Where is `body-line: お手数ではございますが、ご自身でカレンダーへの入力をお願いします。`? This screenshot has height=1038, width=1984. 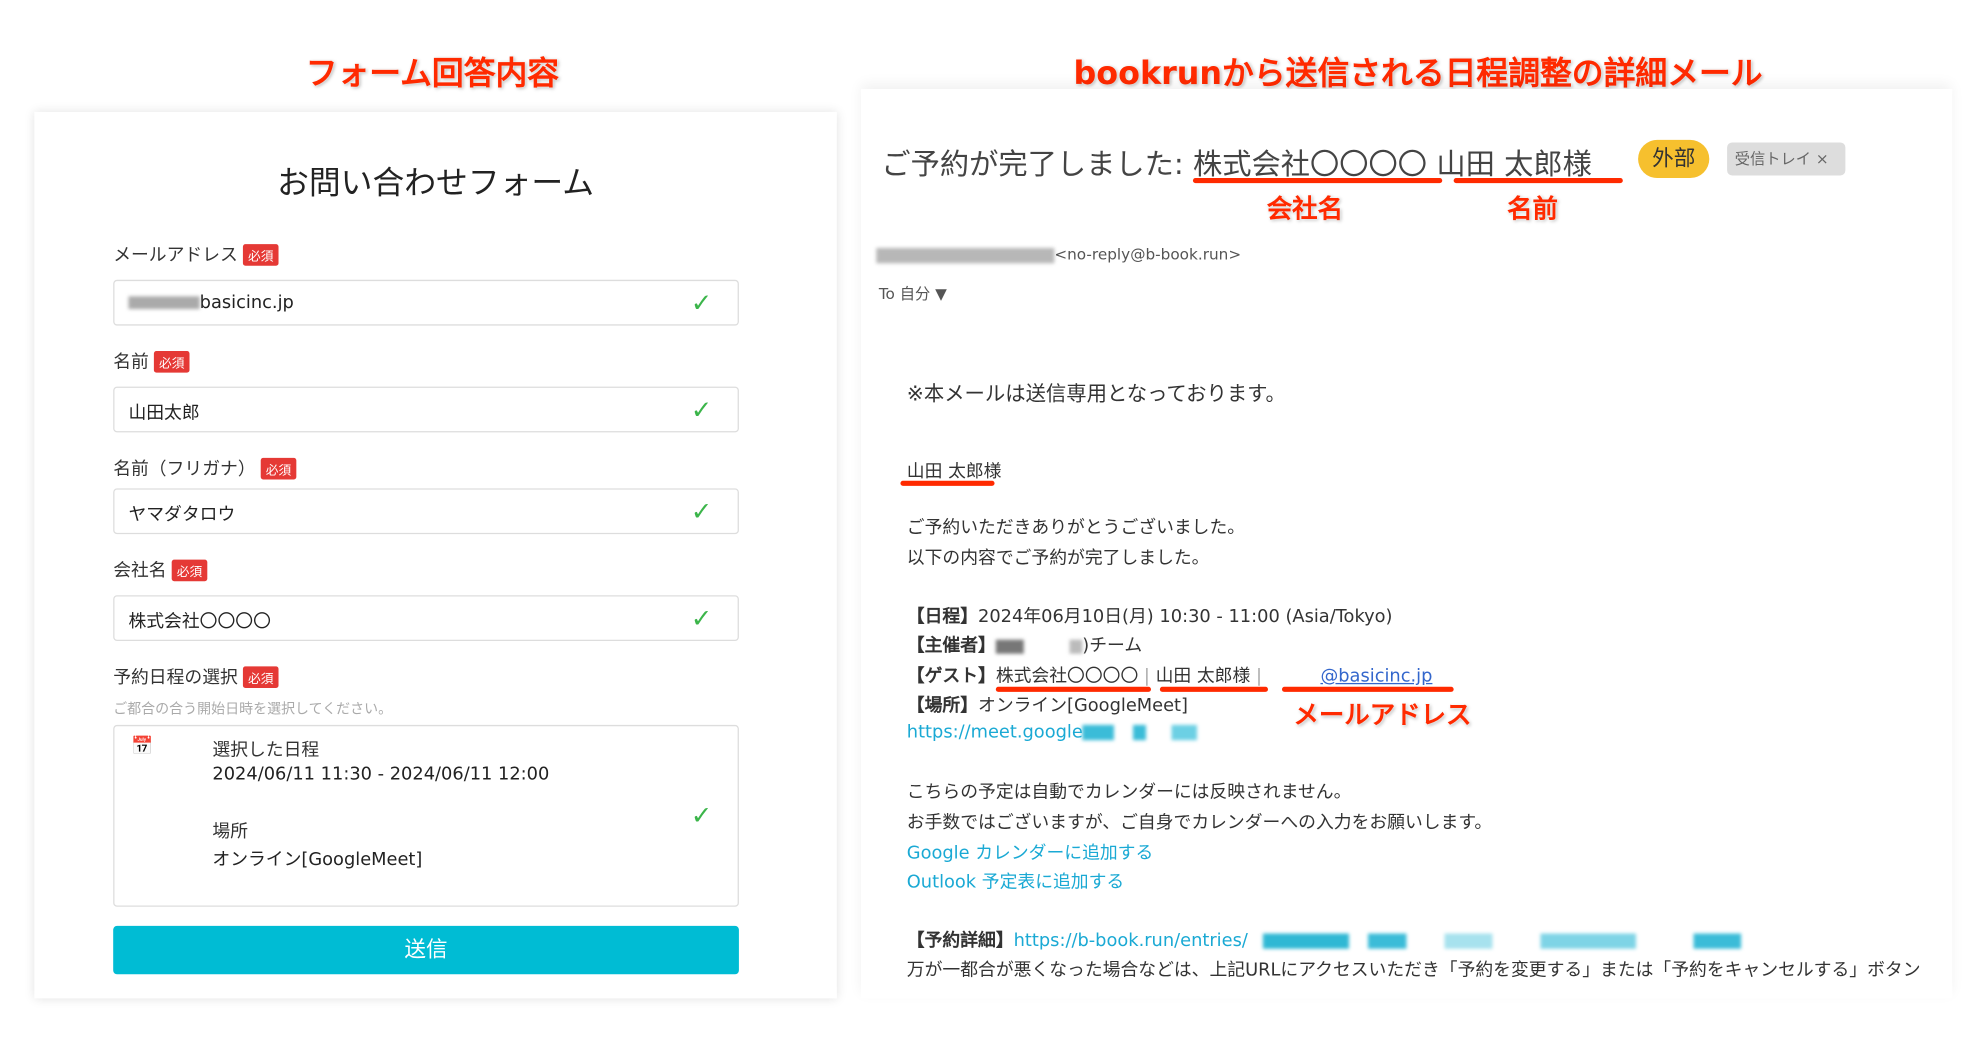
body-line: お手数ではございますが、ご自身でカレンダーへの入力をお願いします。 is located at coordinates (1199, 823).